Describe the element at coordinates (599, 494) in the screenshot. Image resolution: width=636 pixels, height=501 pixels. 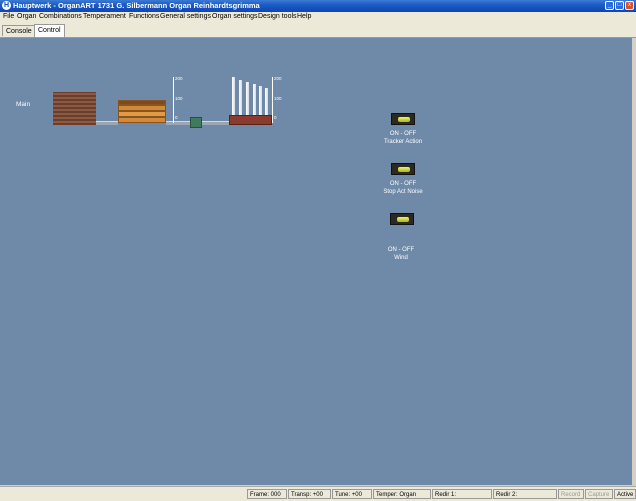
I see `capture-indicator: Capture` at that location.